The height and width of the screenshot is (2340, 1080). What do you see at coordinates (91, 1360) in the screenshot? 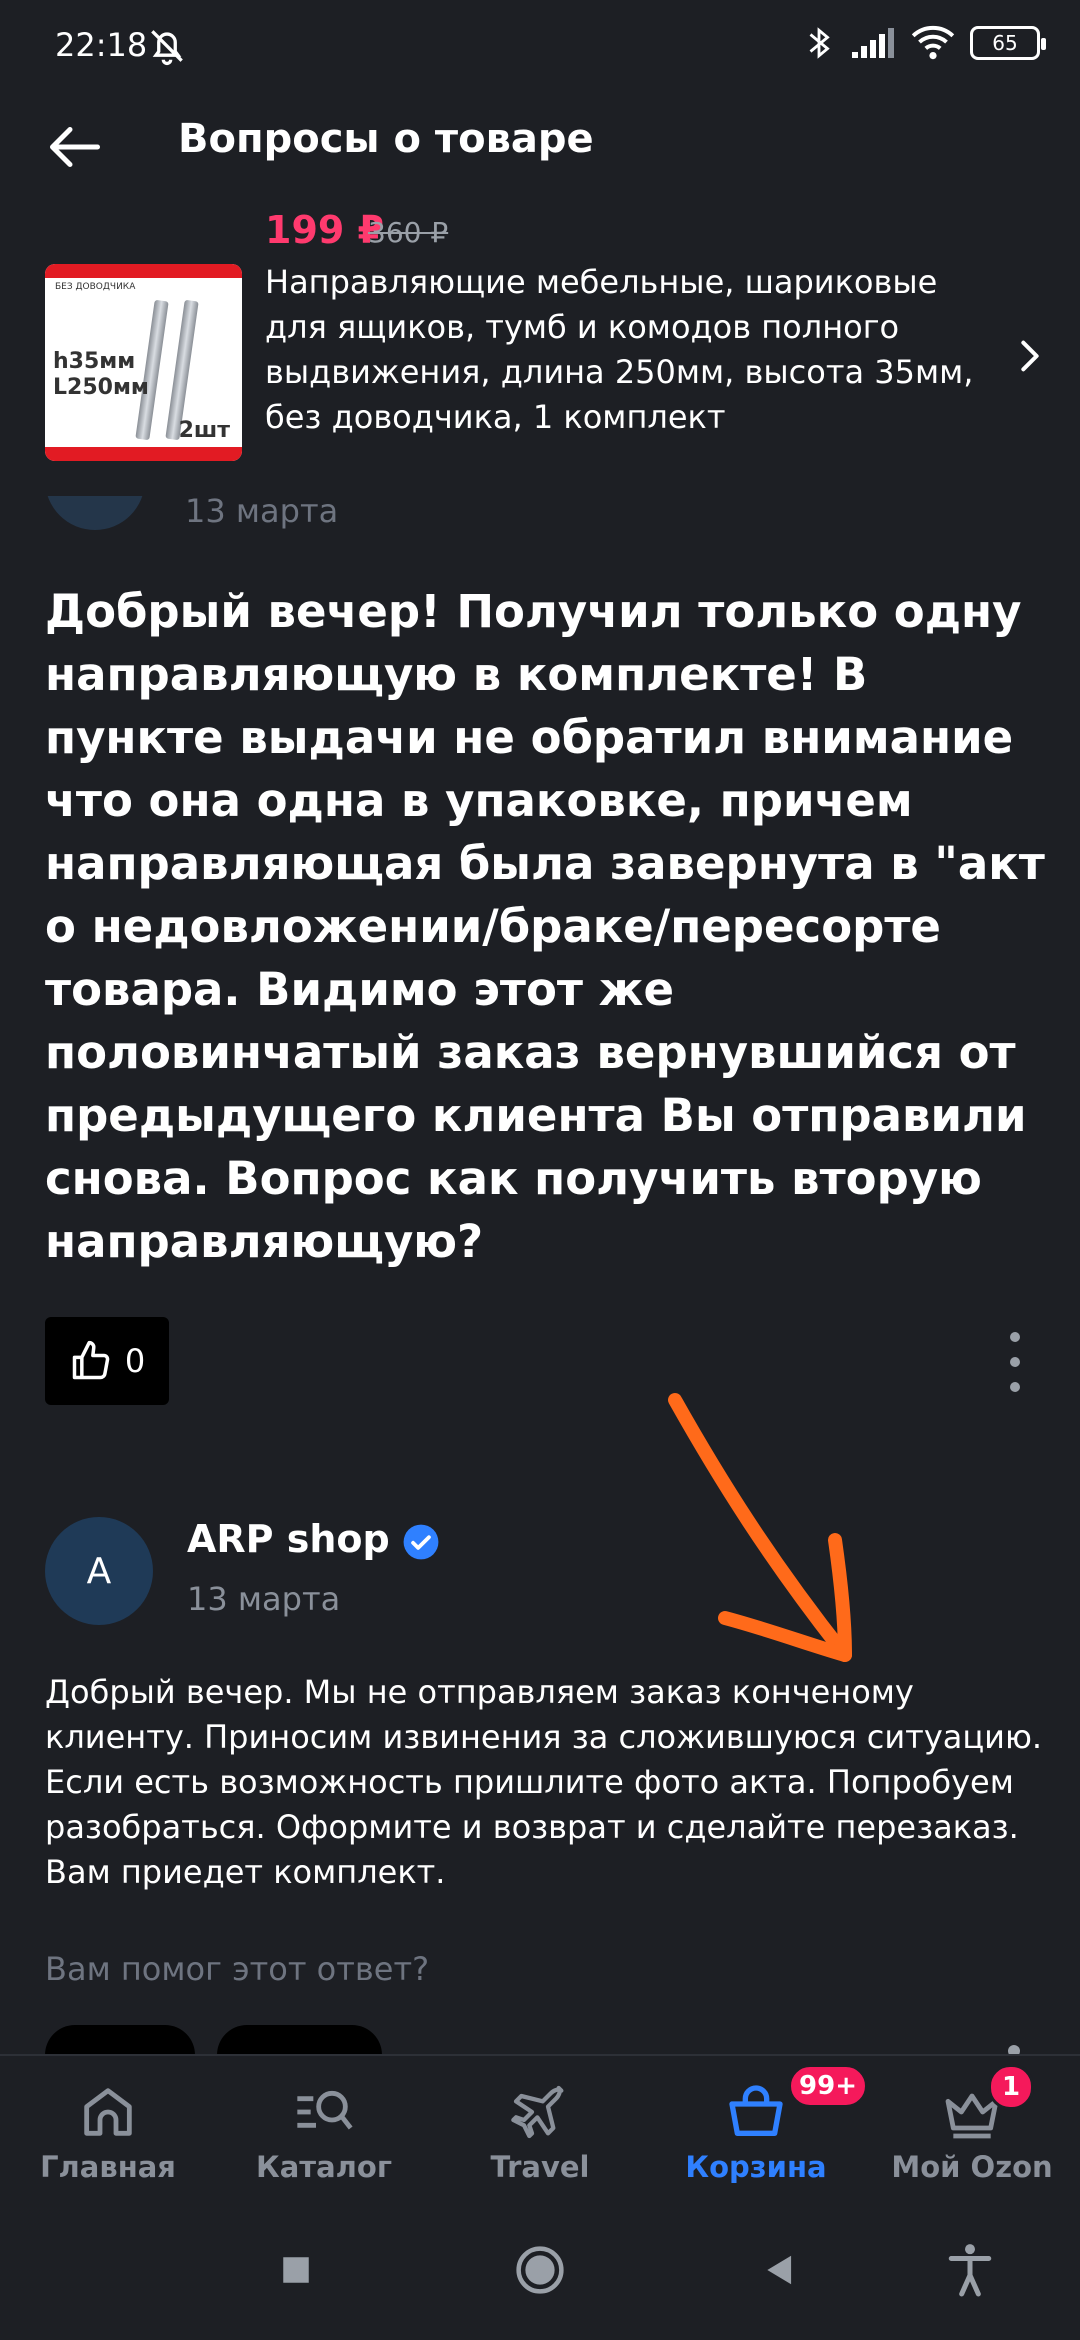
I see `thumbs-up-icon` at bounding box center [91, 1360].